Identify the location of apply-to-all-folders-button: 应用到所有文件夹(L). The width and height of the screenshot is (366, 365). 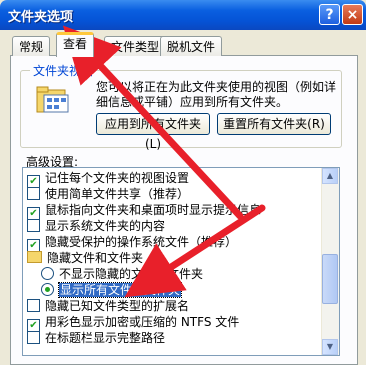
(153, 132).